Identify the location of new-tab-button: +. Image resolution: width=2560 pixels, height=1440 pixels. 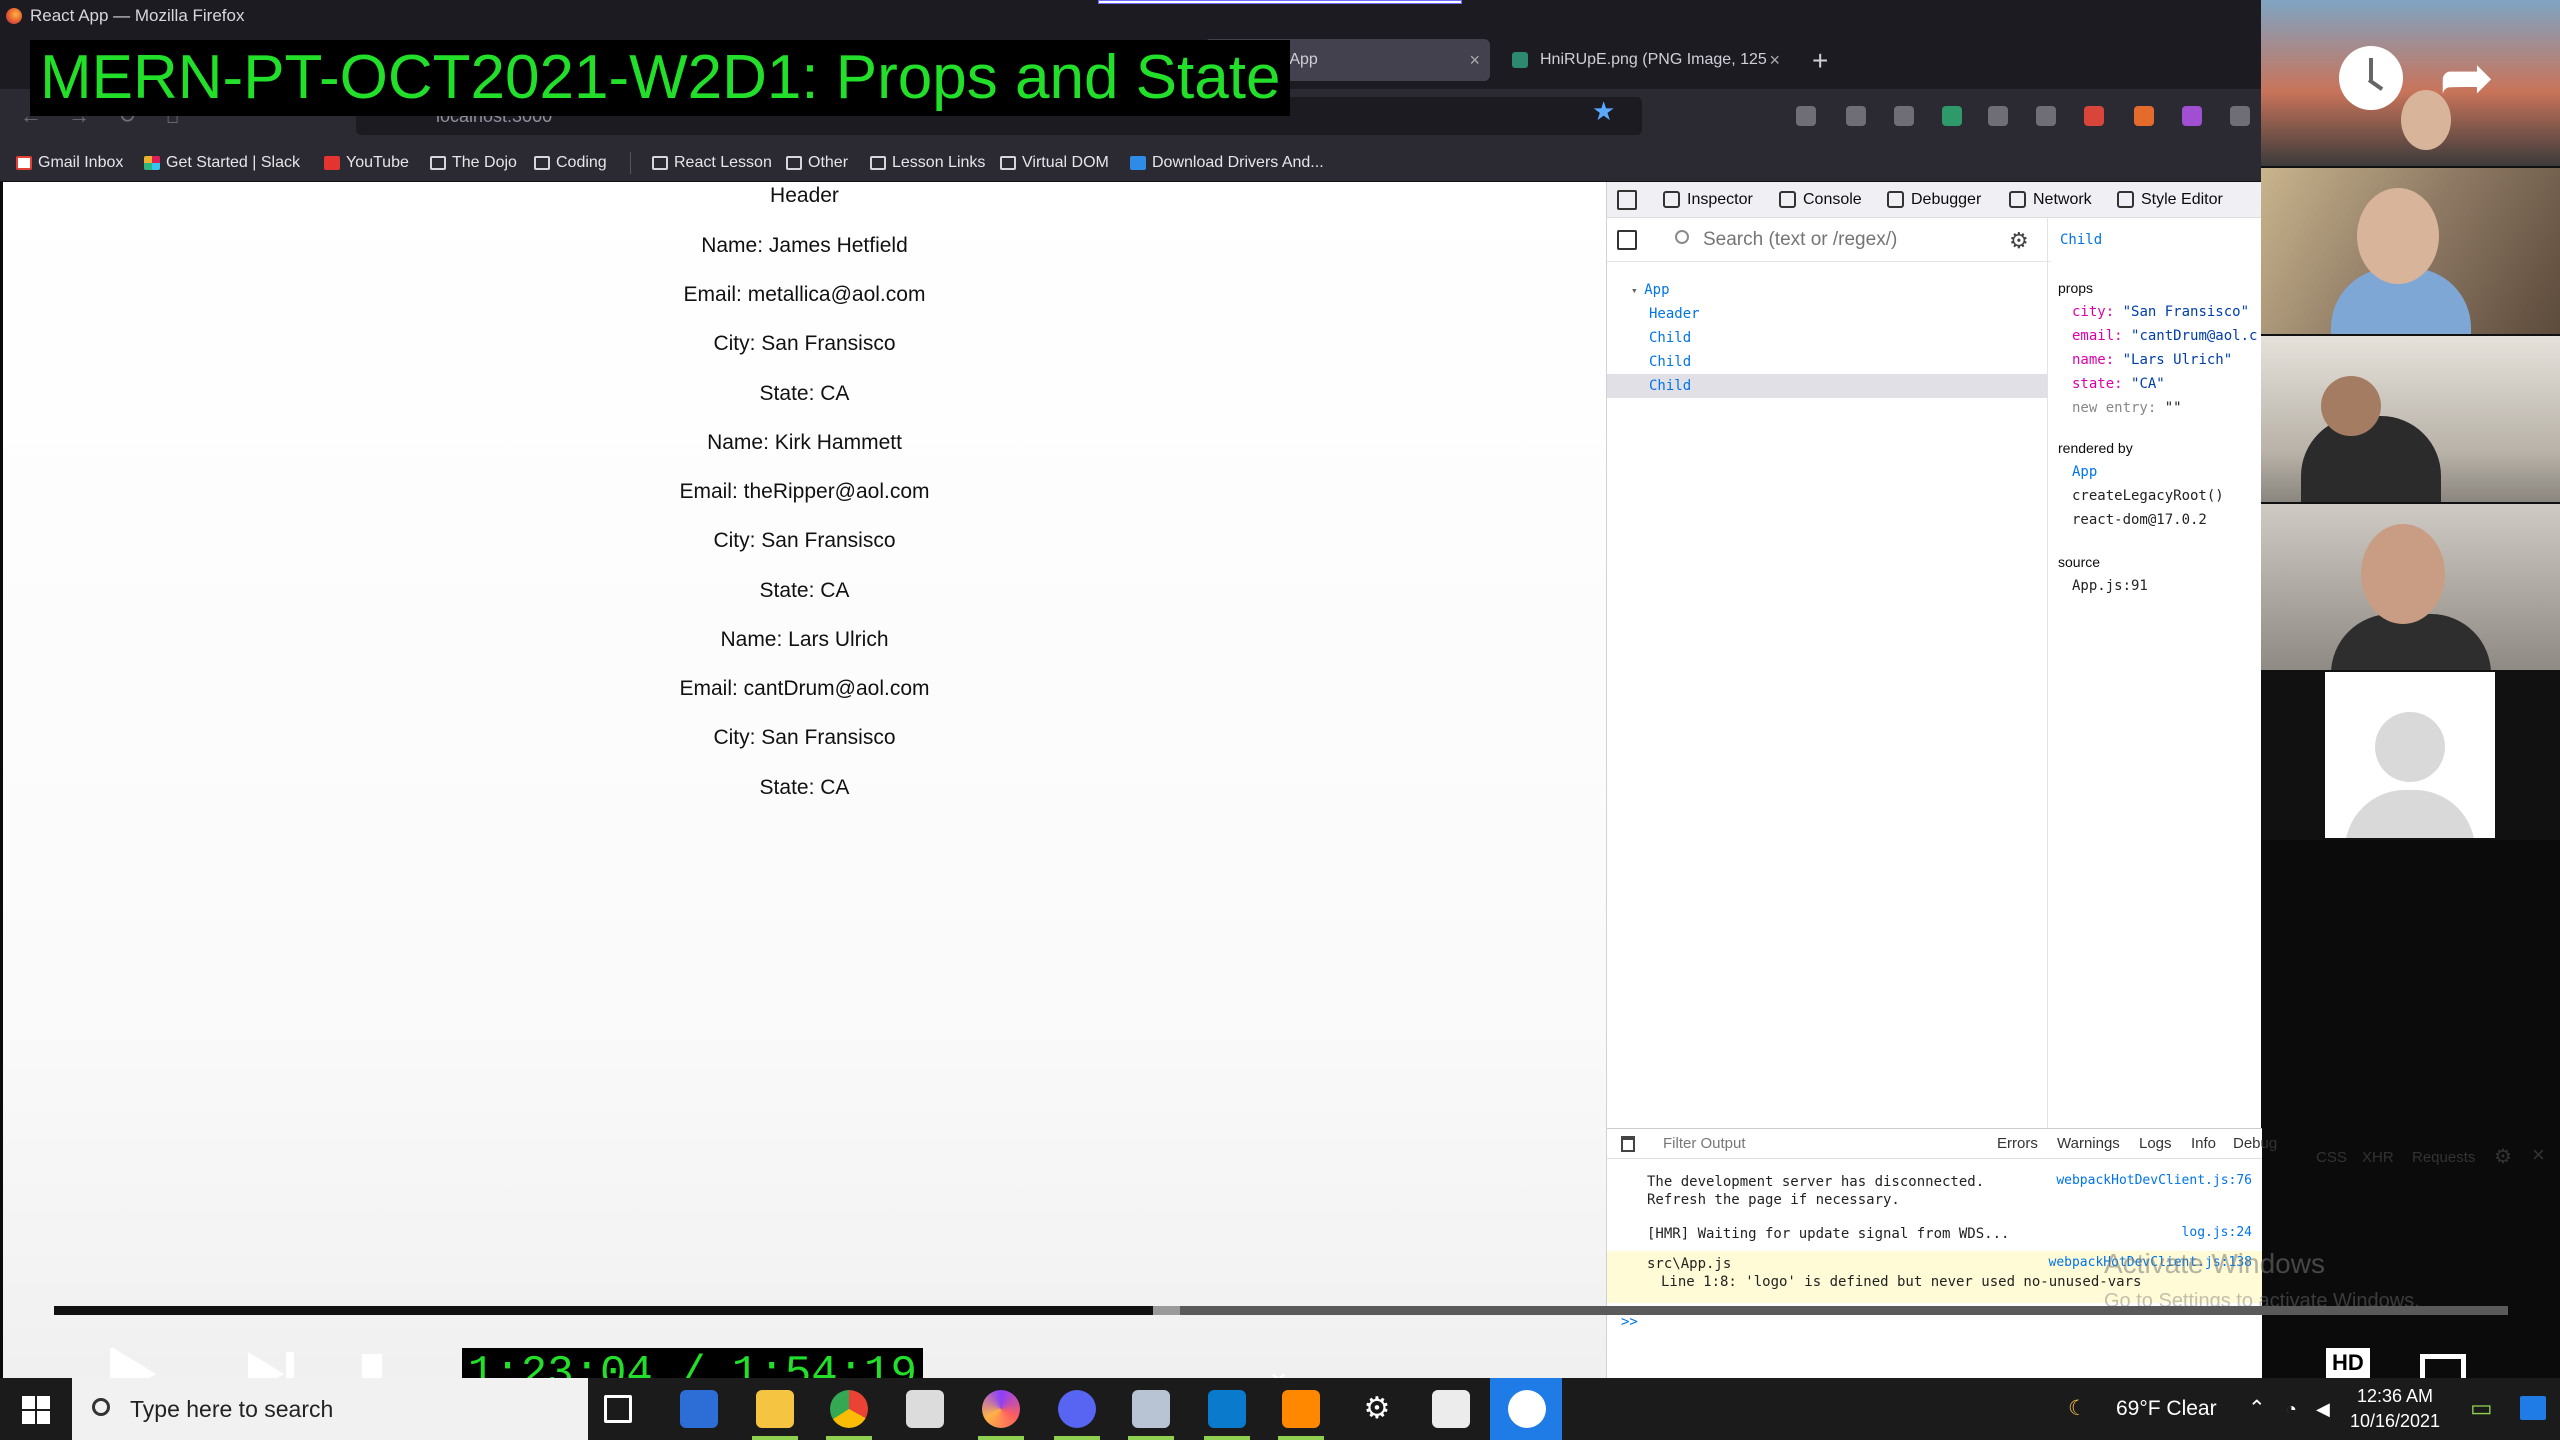
(1820, 61).